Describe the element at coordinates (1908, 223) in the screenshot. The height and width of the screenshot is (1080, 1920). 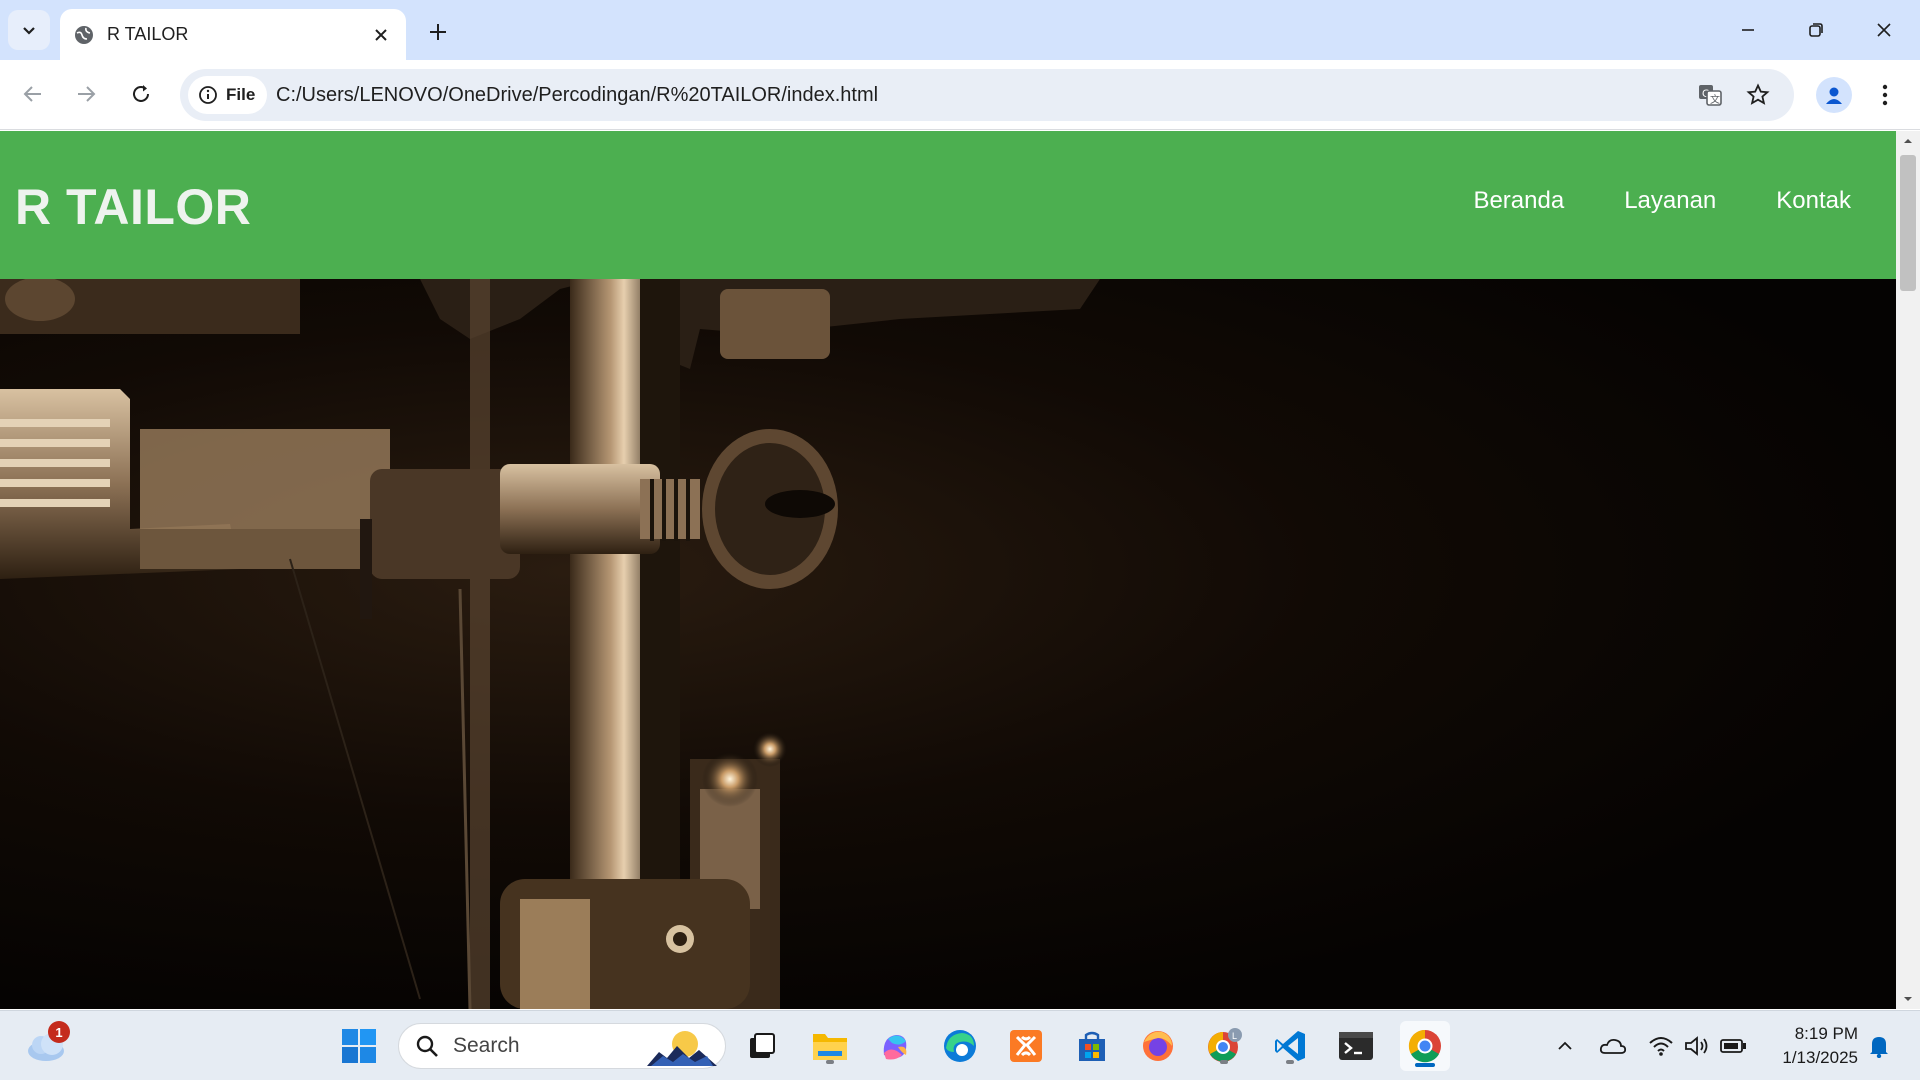
I see `scrollbar-thumb` at that location.